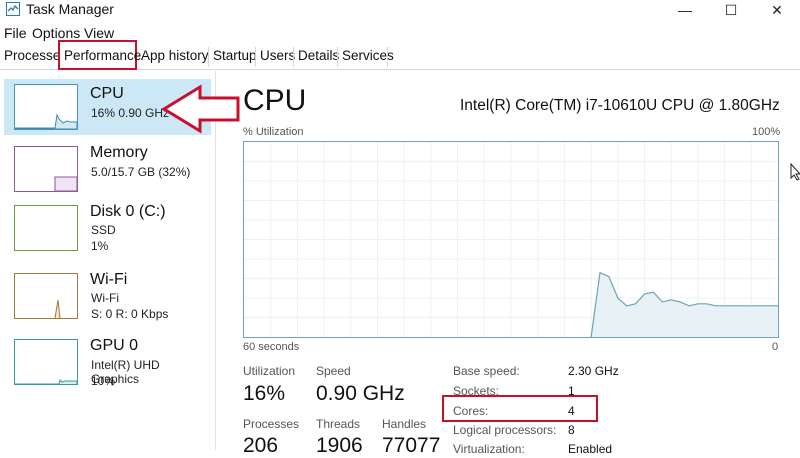 The image size is (800, 458). Describe the element at coordinates (593, 371) in the screenshot. I see `base-speed-value: 2.30 GHz` at that location.